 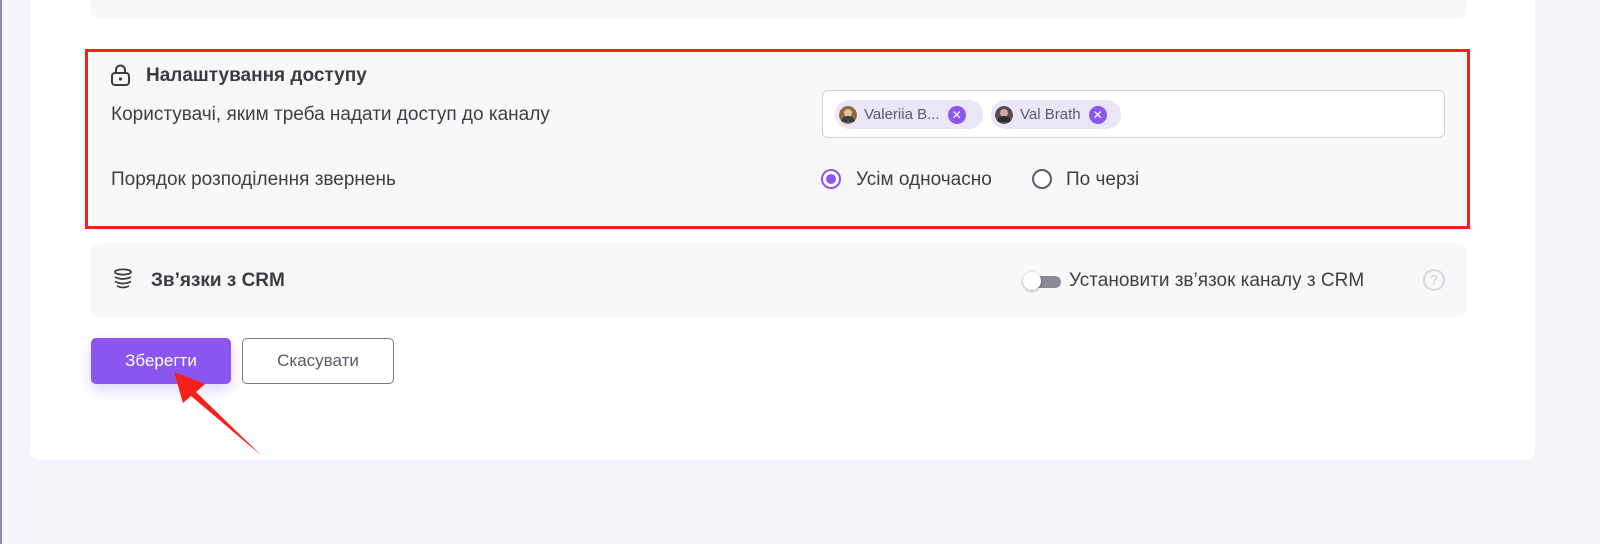 What do you see at coordinates (318, 361) in the screenshot?
I see `cancel-button: Скасувати` at bounding box center [318, 361].